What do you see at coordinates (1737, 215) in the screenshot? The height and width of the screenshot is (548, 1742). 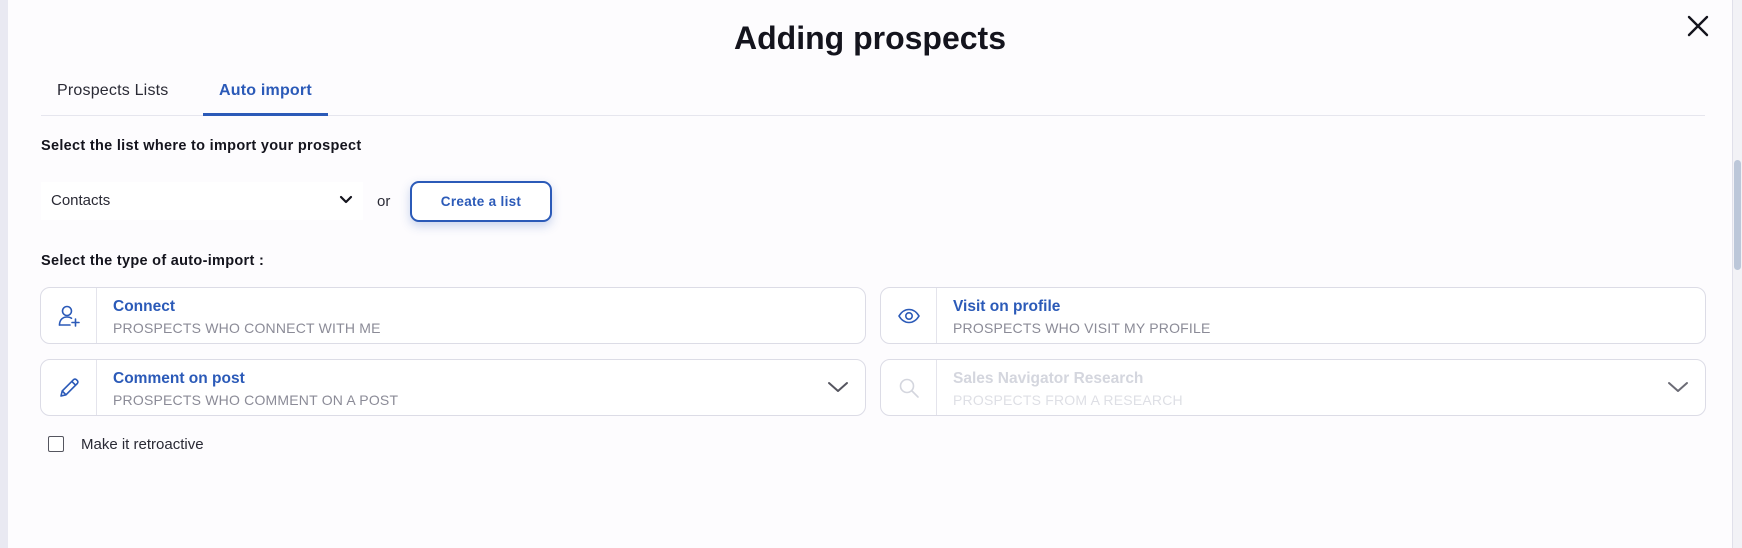 I see `scrollbar-thumb` at bounding box center [1737, 215].